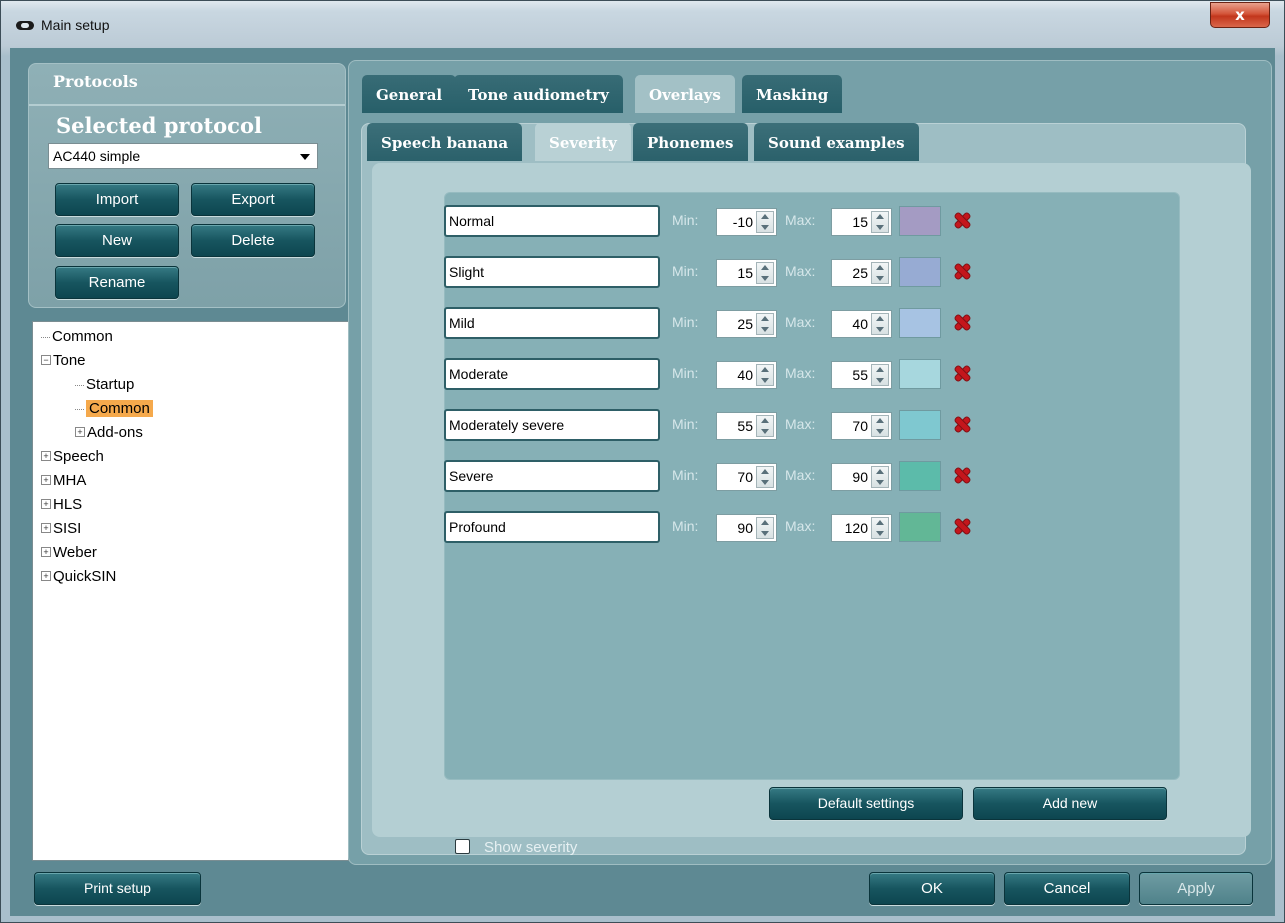 The width and height of the screenshot is (1285, 923). Describe the element at coordinates (552, 527) in the screenshot. I see `severity-name-input: Profound` at that location.